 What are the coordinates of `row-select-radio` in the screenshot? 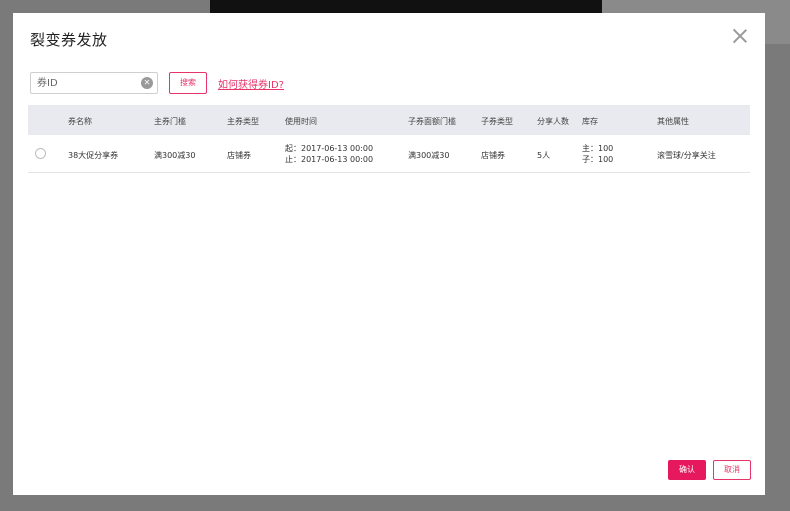 It's located at (40, 153).